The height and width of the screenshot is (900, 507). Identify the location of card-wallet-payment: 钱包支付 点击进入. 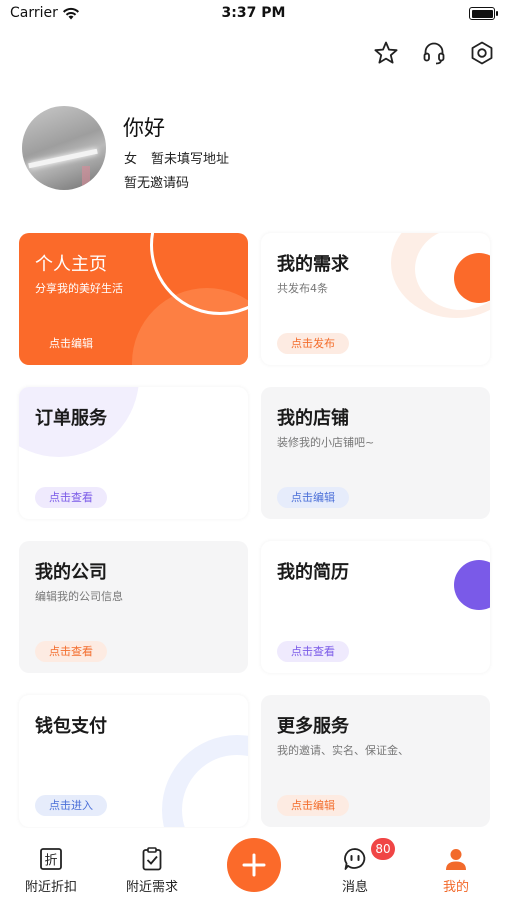
(133, 761).